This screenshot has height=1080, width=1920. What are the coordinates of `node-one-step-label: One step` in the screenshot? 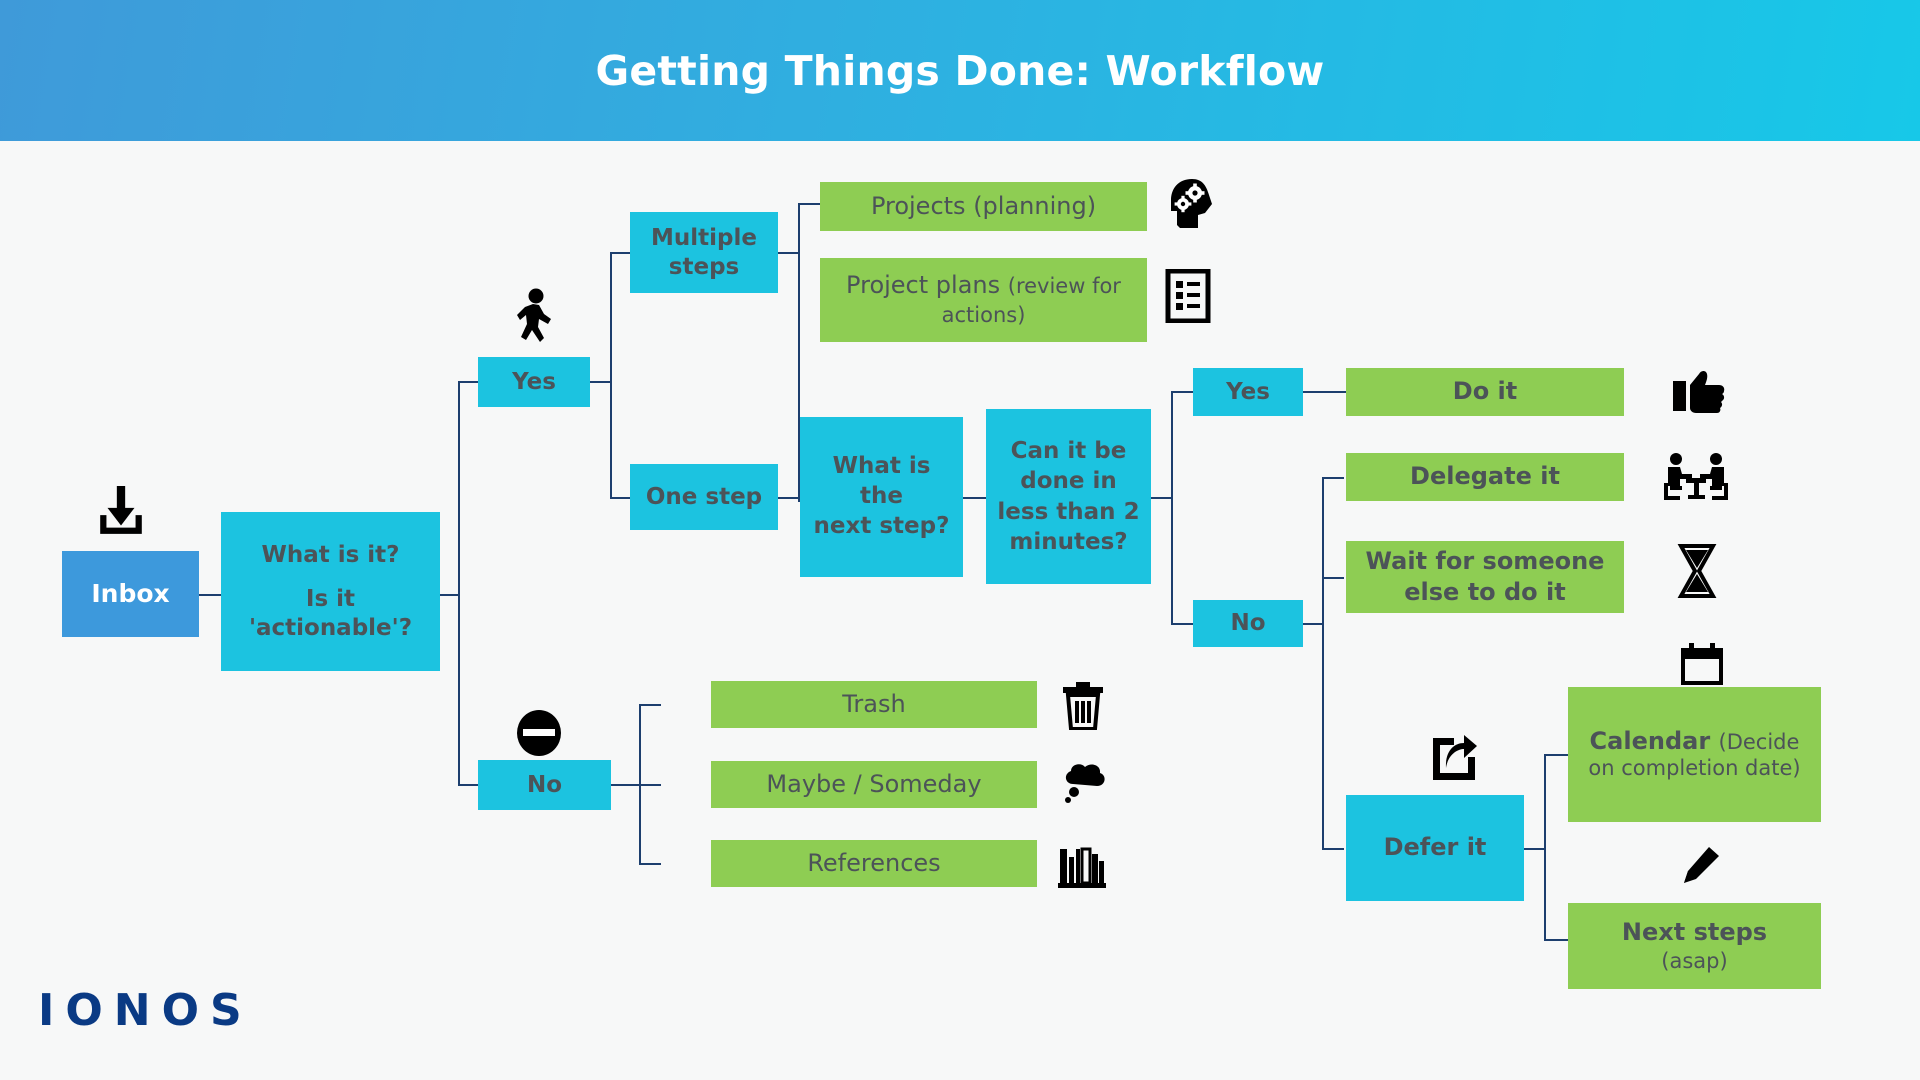 It's located at (704, 496).